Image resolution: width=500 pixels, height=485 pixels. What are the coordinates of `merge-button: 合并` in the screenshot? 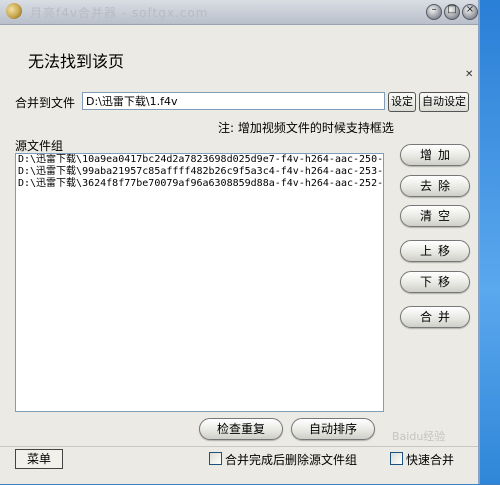 It's located at (435, 317).